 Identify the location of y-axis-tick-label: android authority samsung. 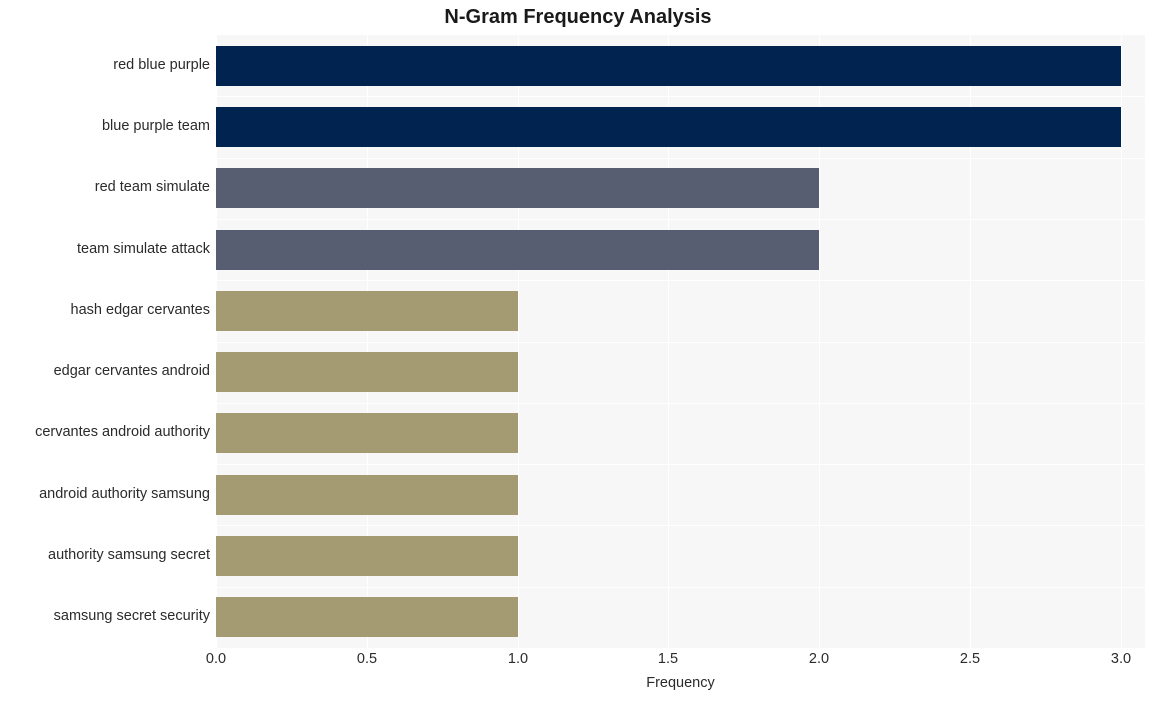
(124, 494).